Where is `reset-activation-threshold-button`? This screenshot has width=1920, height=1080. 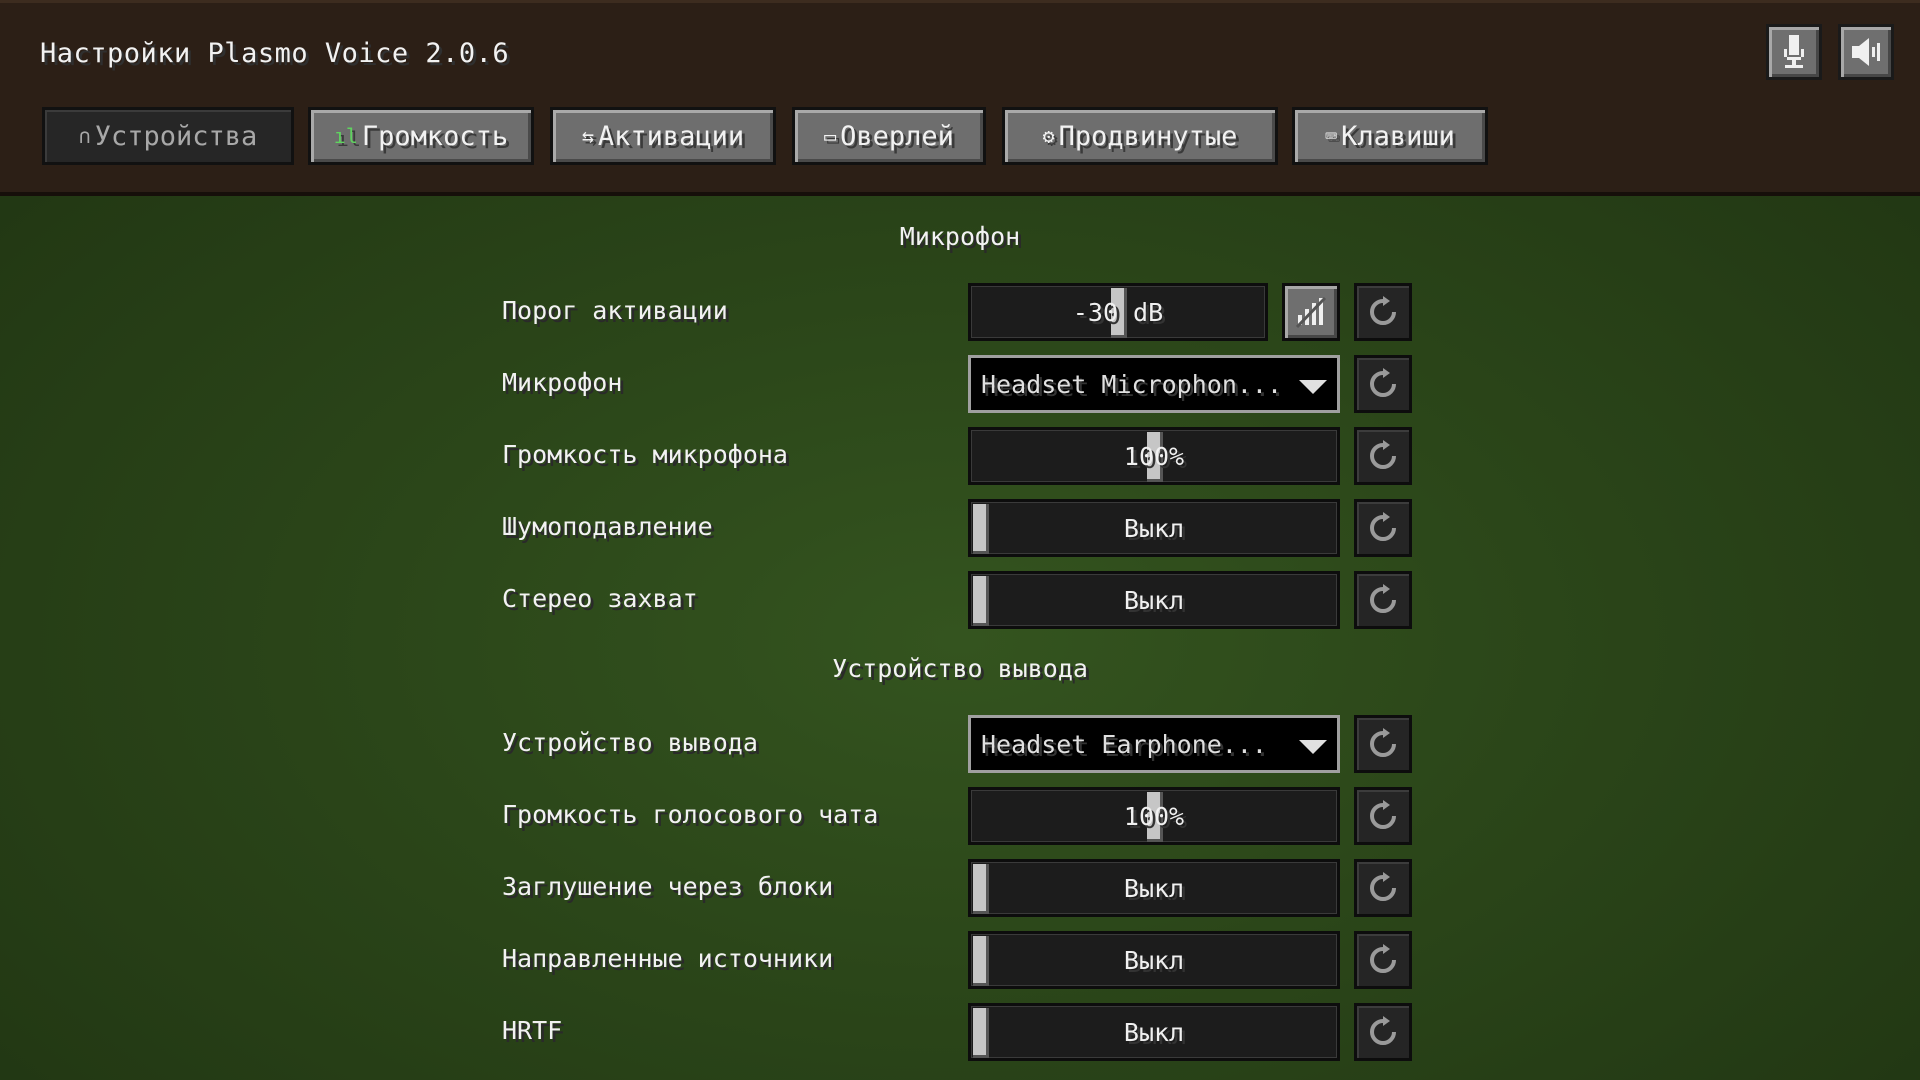
reset-activation-threshold-button is located at coordinates (1383, 312).